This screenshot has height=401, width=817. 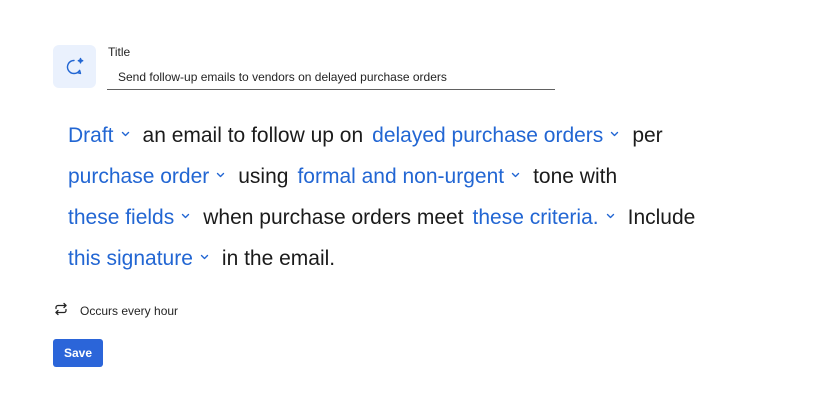 I want to click on sentence-token-dropdown: these fields, so click(x=129, y=218).